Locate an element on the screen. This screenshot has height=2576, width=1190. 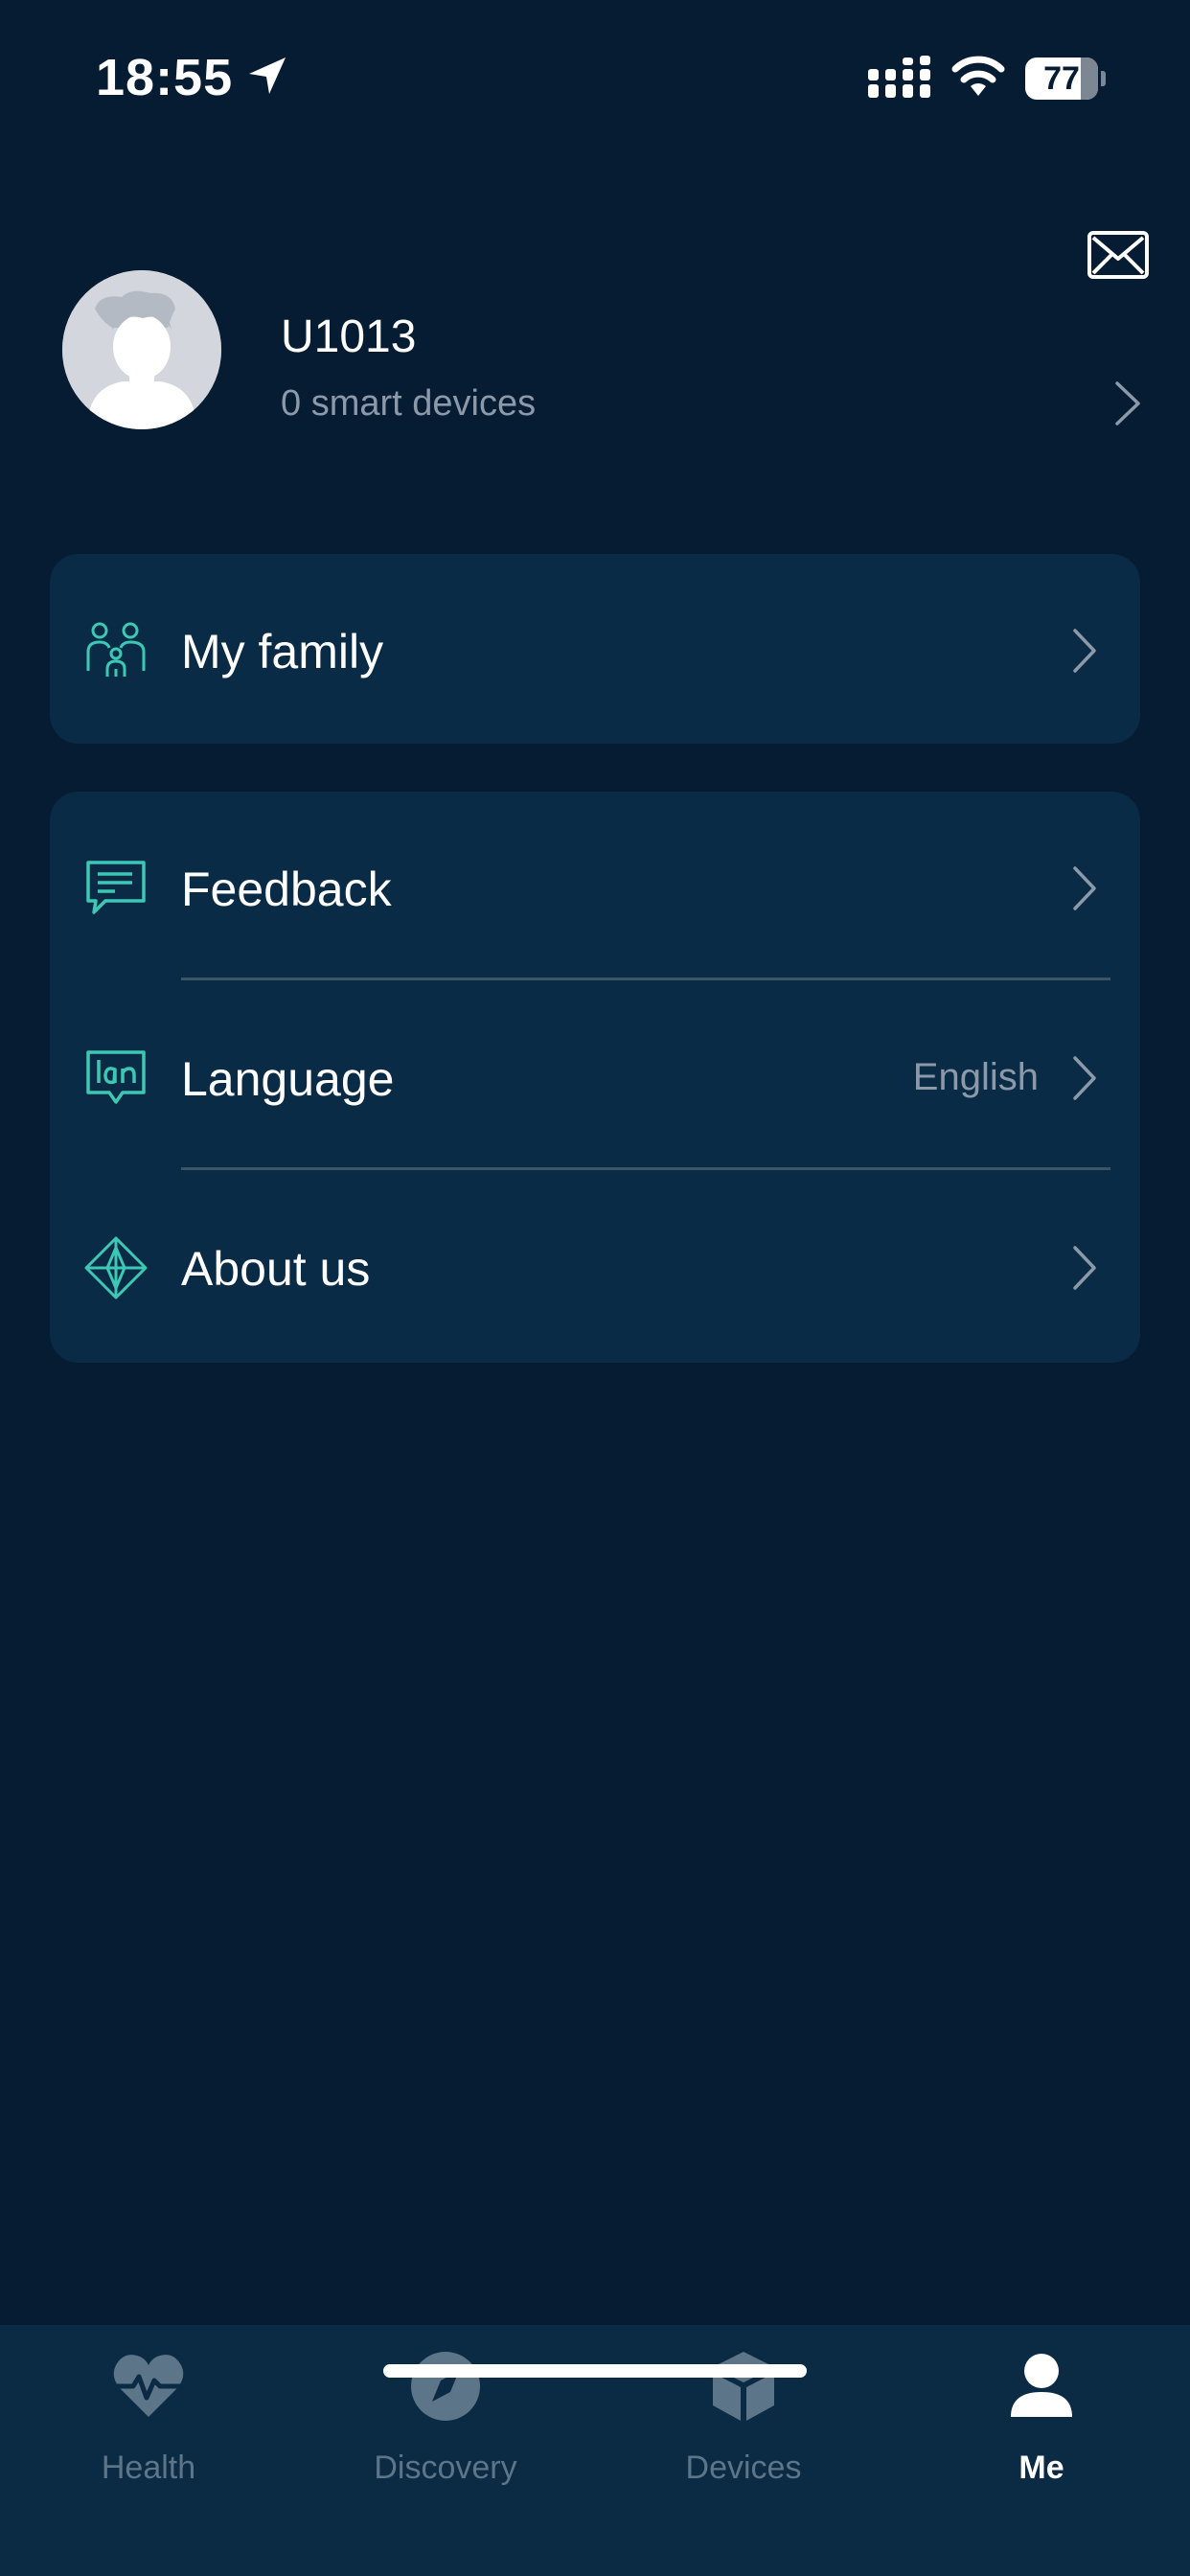
profile-header: U1013 0 smart devices is located at coordinates (595, 345).